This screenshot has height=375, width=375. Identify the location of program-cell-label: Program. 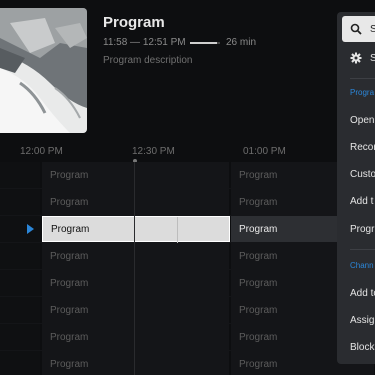
(70, 229).